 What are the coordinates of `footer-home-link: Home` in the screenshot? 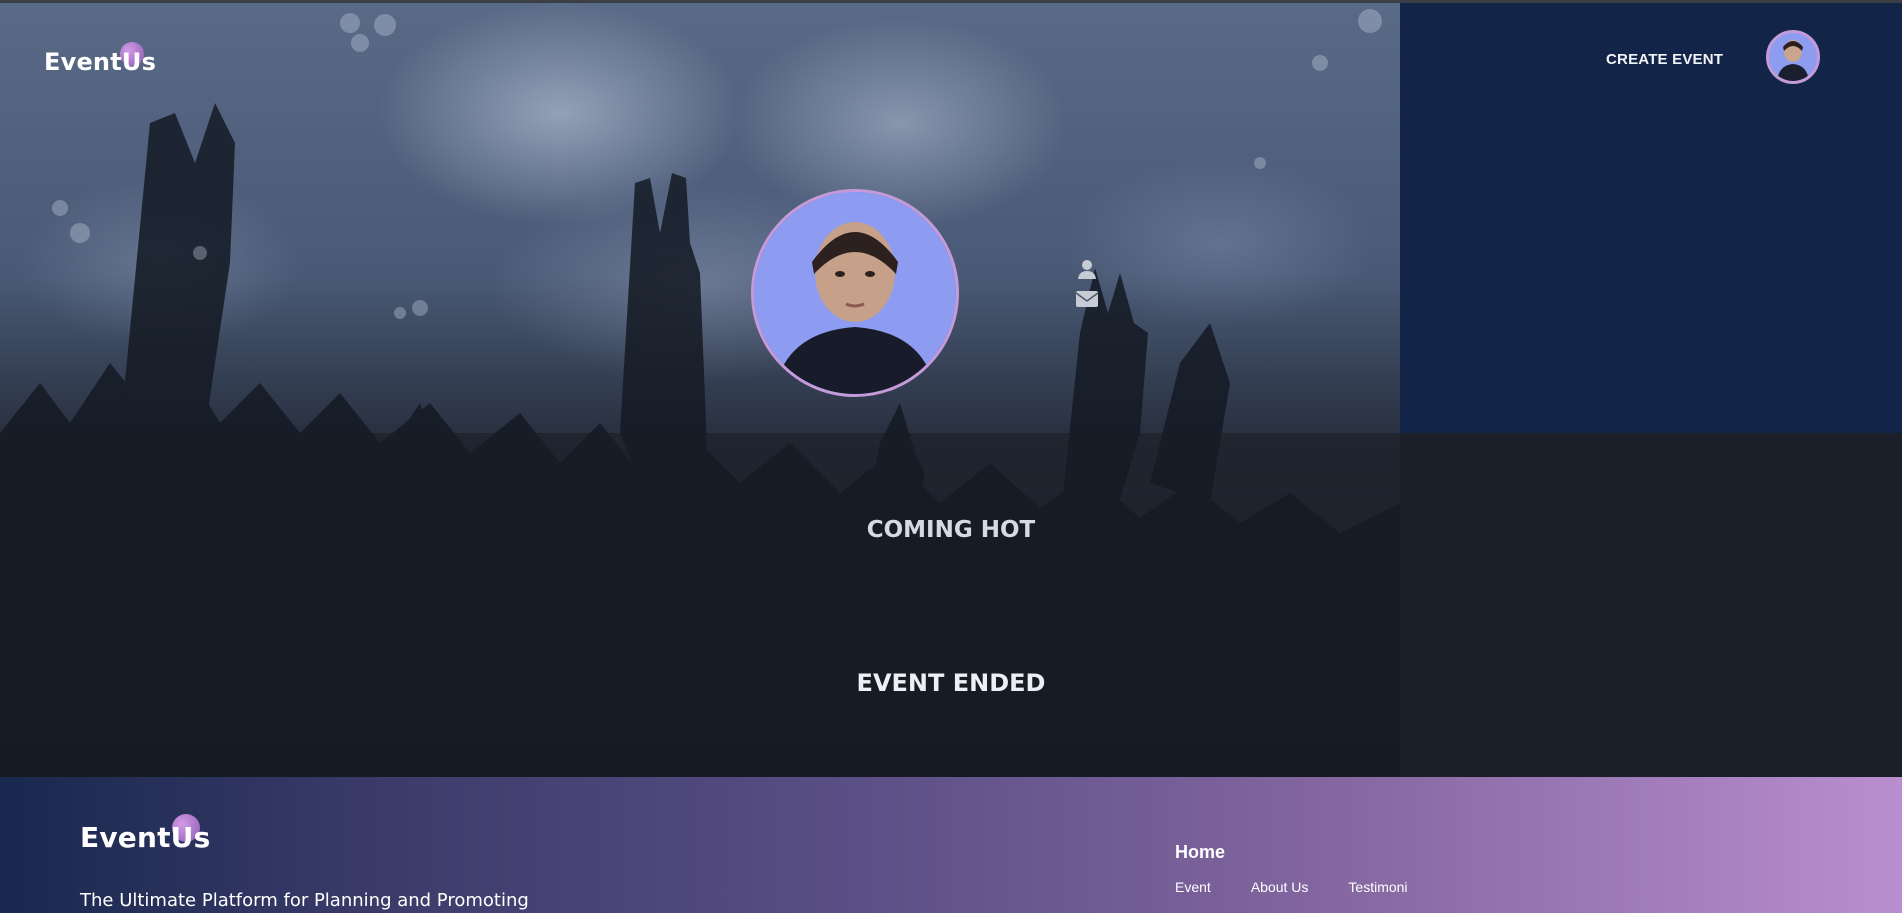 It's located at (1200, 852).